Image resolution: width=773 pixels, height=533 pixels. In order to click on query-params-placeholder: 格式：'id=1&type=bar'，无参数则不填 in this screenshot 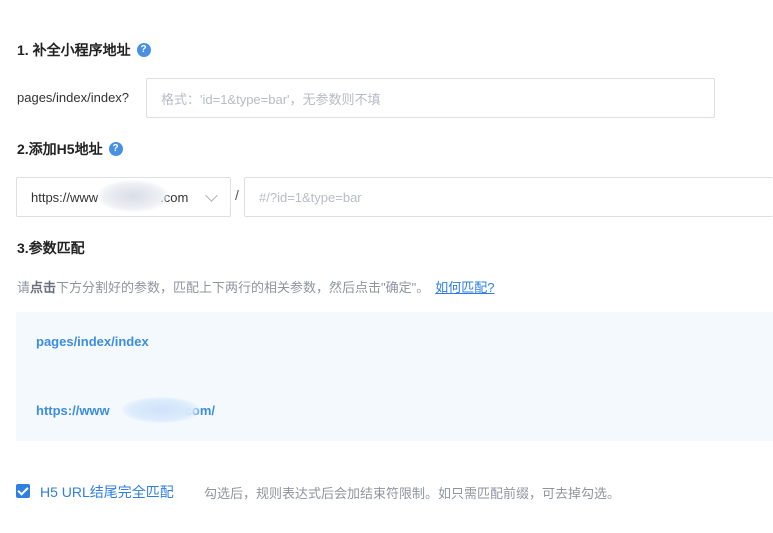, I will do `click(271, 99)`.